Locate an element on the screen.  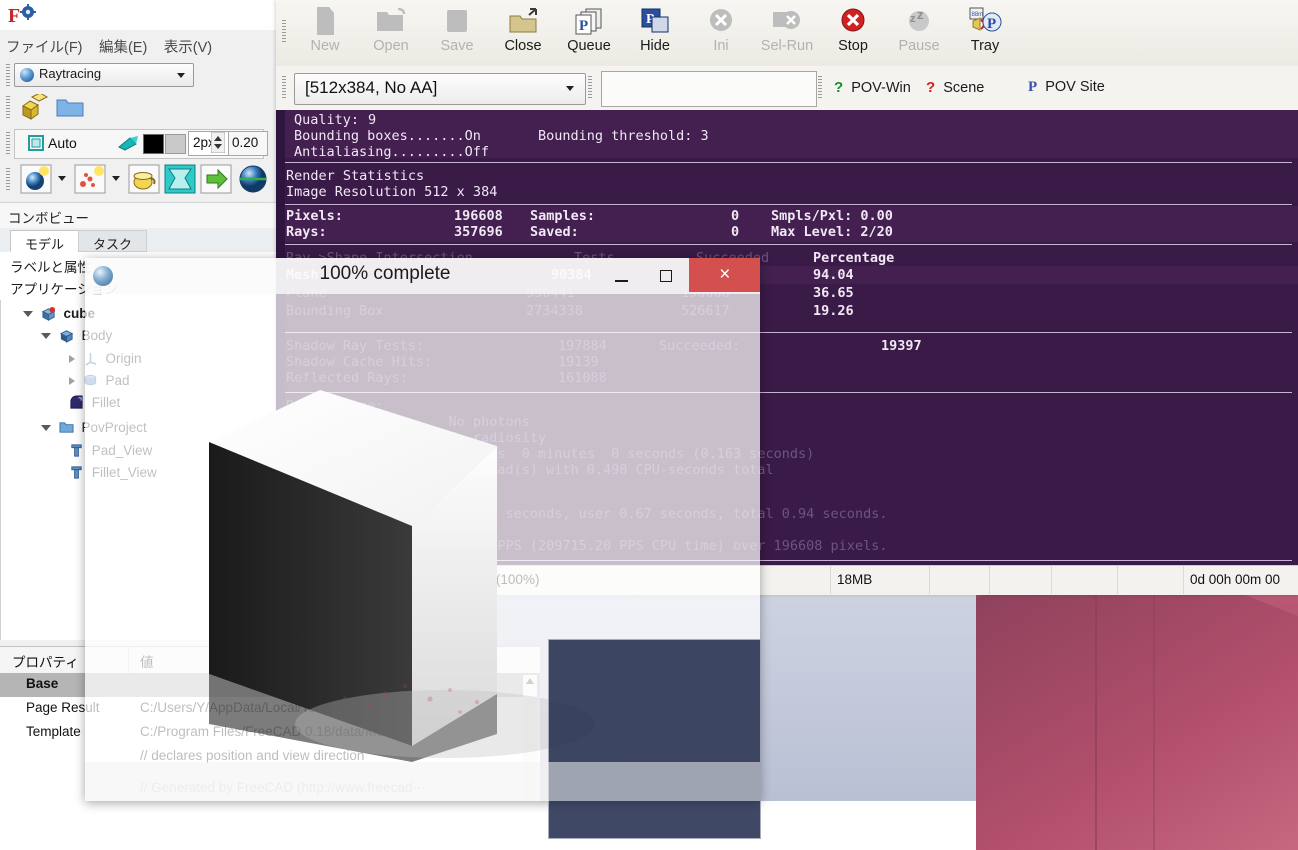
svg-text: P is located at coordinates (583, 26).